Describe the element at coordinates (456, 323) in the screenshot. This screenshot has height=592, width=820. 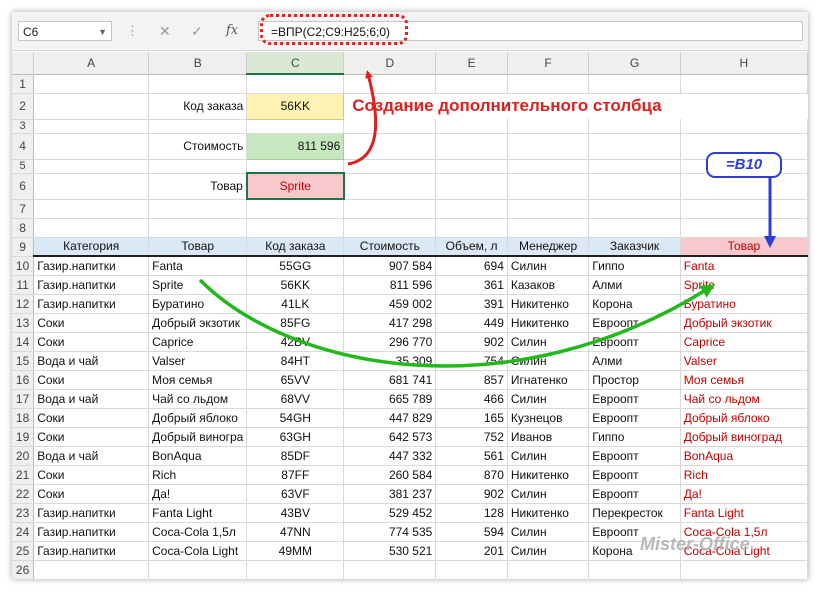
I see `green-arrow` at that location.